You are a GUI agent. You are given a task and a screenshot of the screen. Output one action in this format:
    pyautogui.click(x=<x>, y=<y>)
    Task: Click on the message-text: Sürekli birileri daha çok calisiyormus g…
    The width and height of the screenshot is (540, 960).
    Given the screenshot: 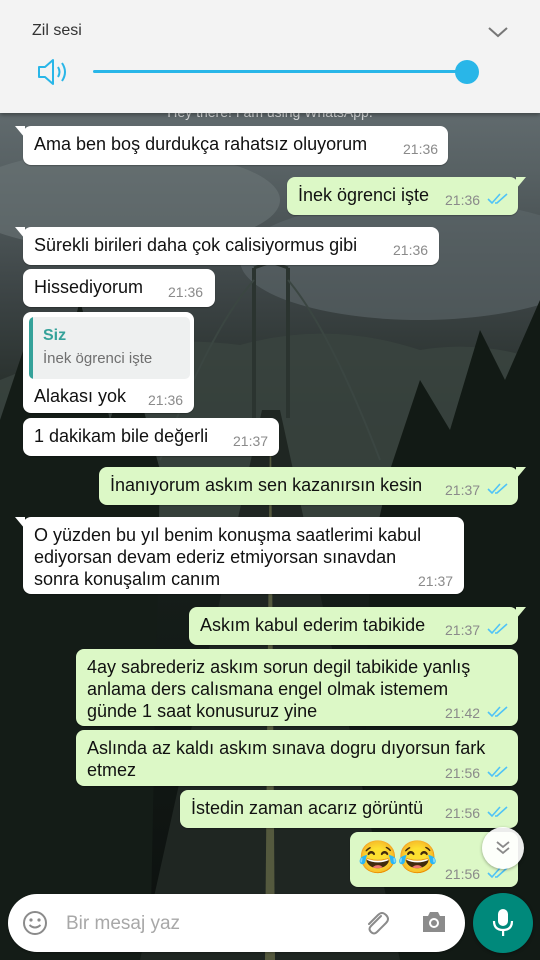 What is the action you would take?
    pyautogui.click(x=196, y=245)
    